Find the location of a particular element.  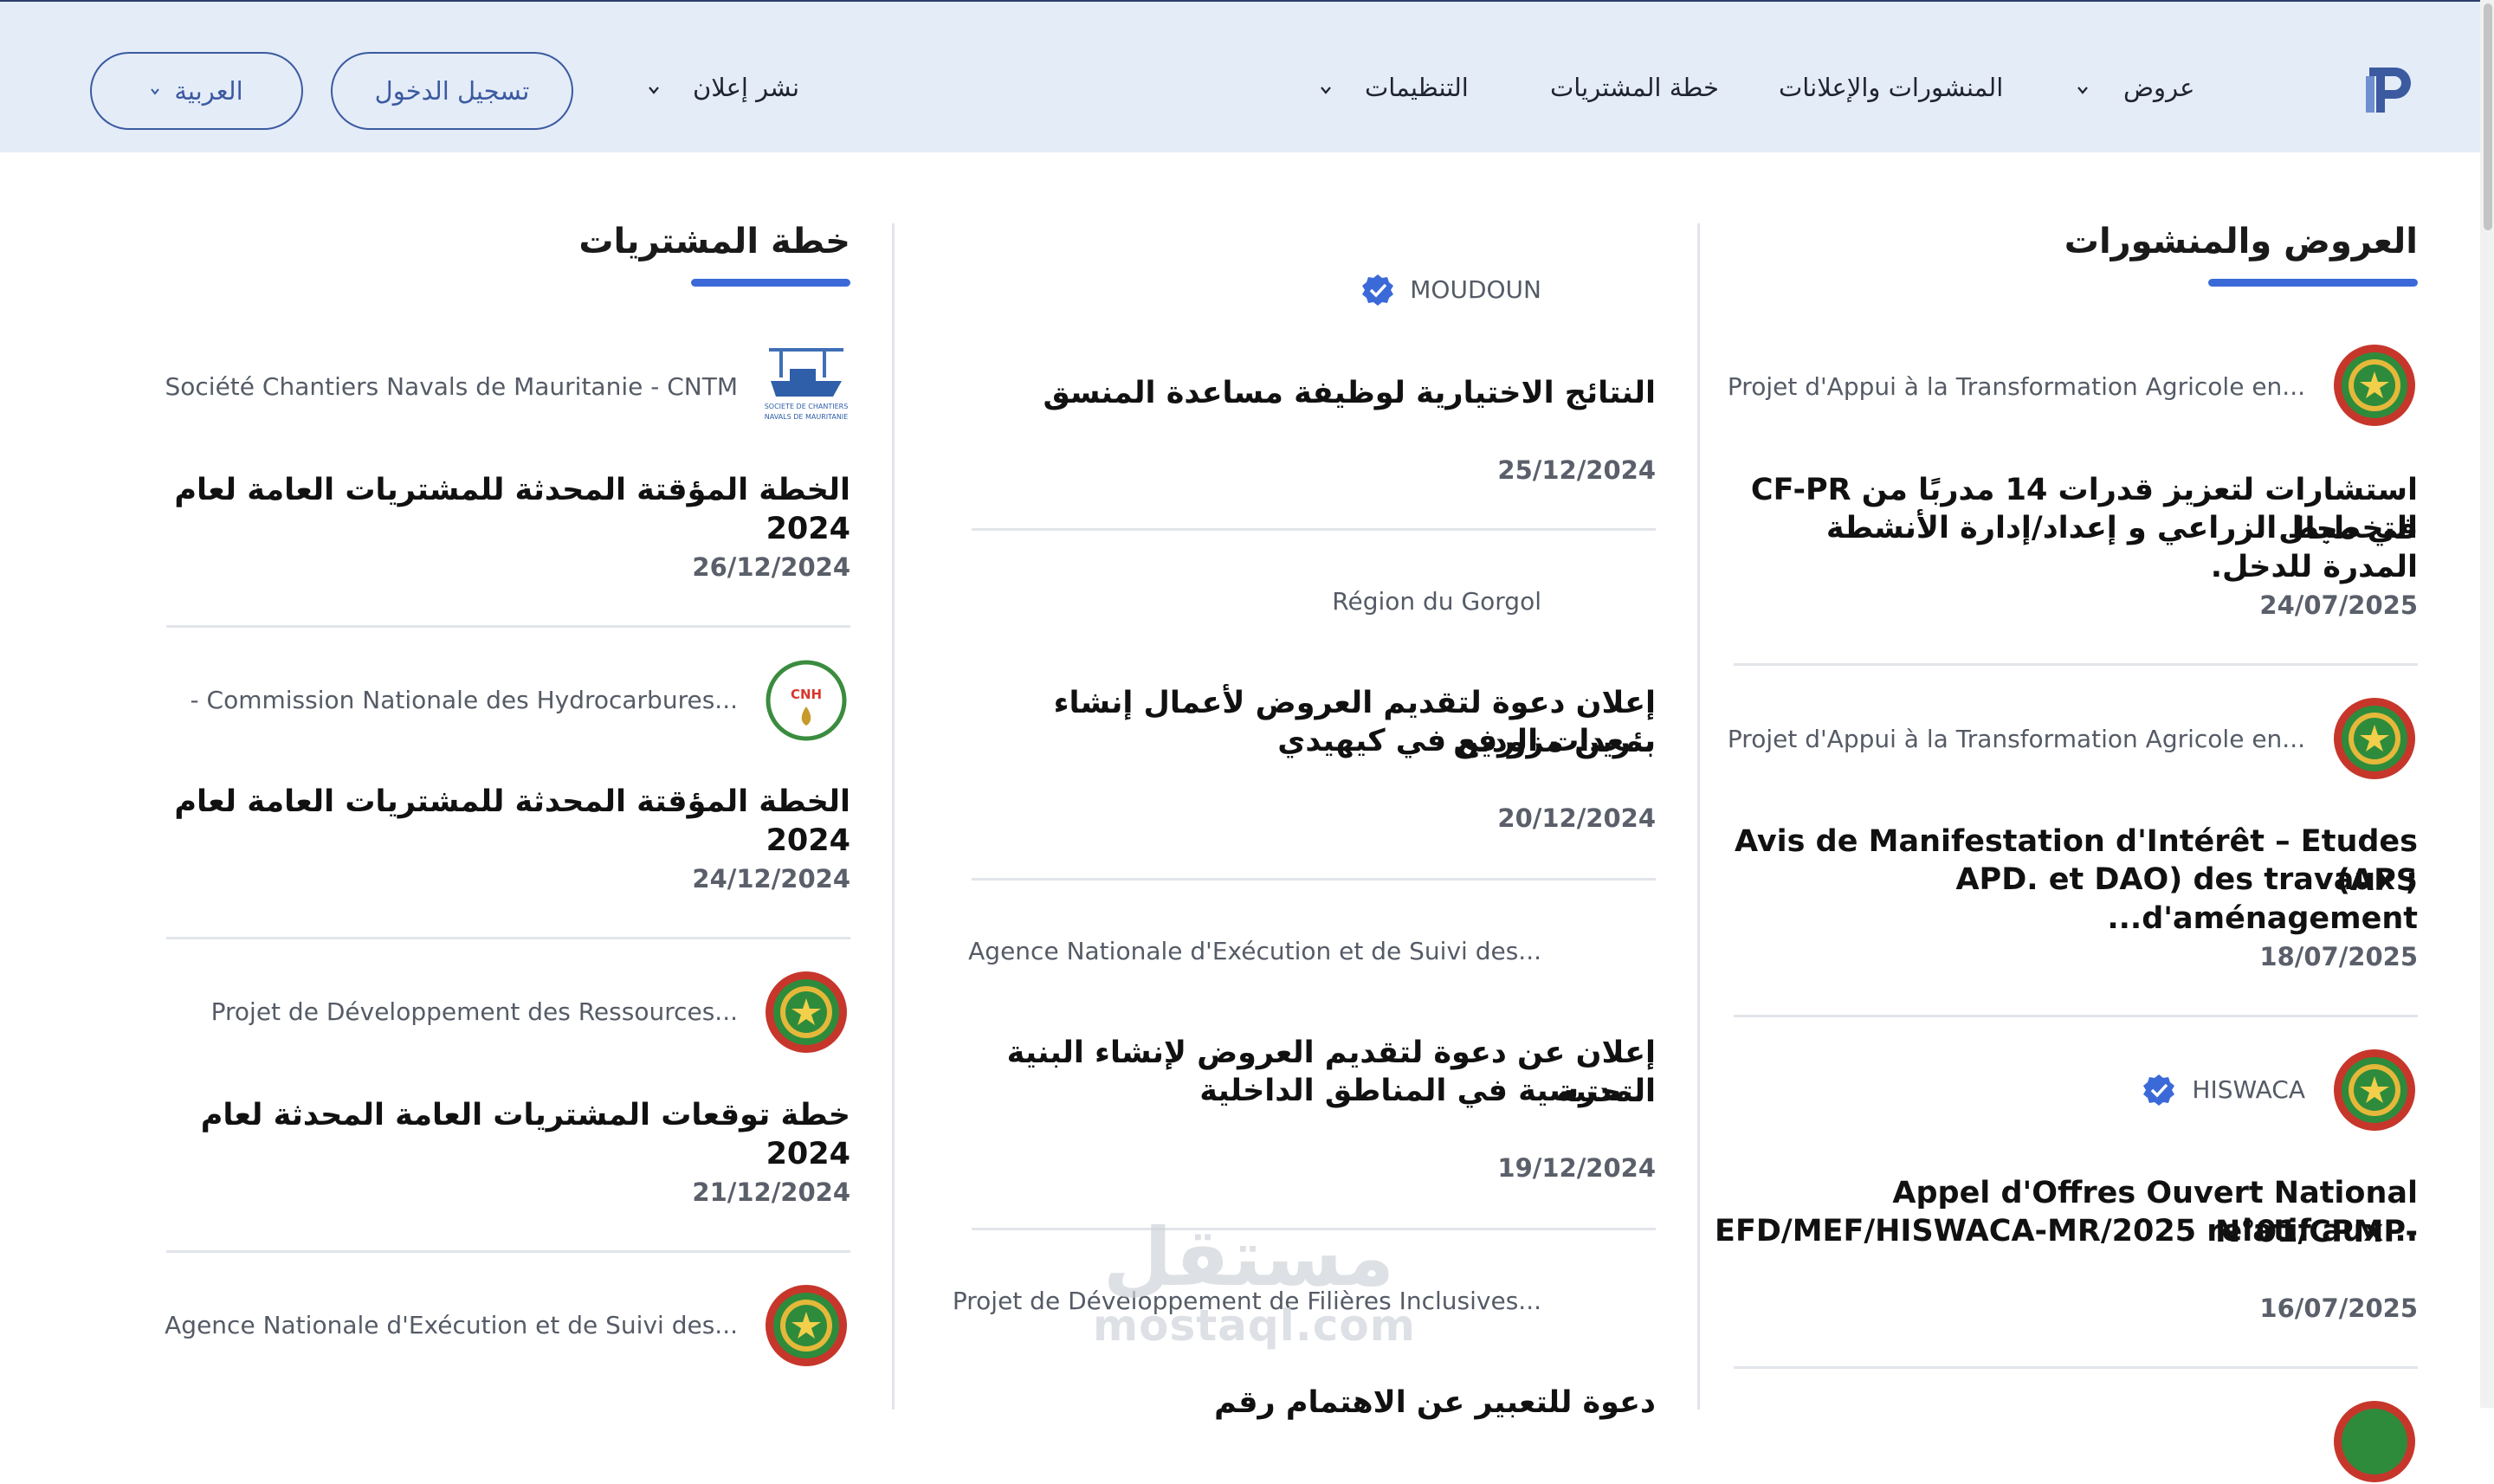

watermark: مستقل mostaql.com is located at coordinates (1254, 1281).